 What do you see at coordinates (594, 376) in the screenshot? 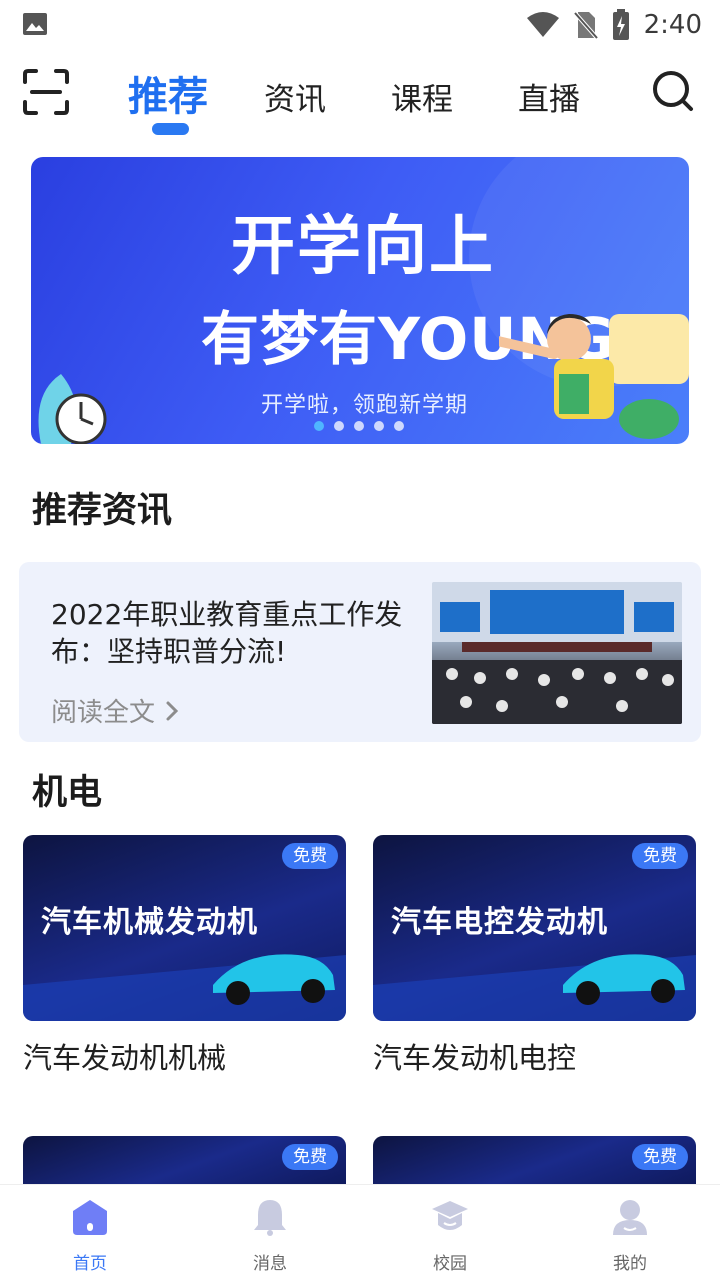
I see `banner-student-illustration` at bounding box center [594, 376].